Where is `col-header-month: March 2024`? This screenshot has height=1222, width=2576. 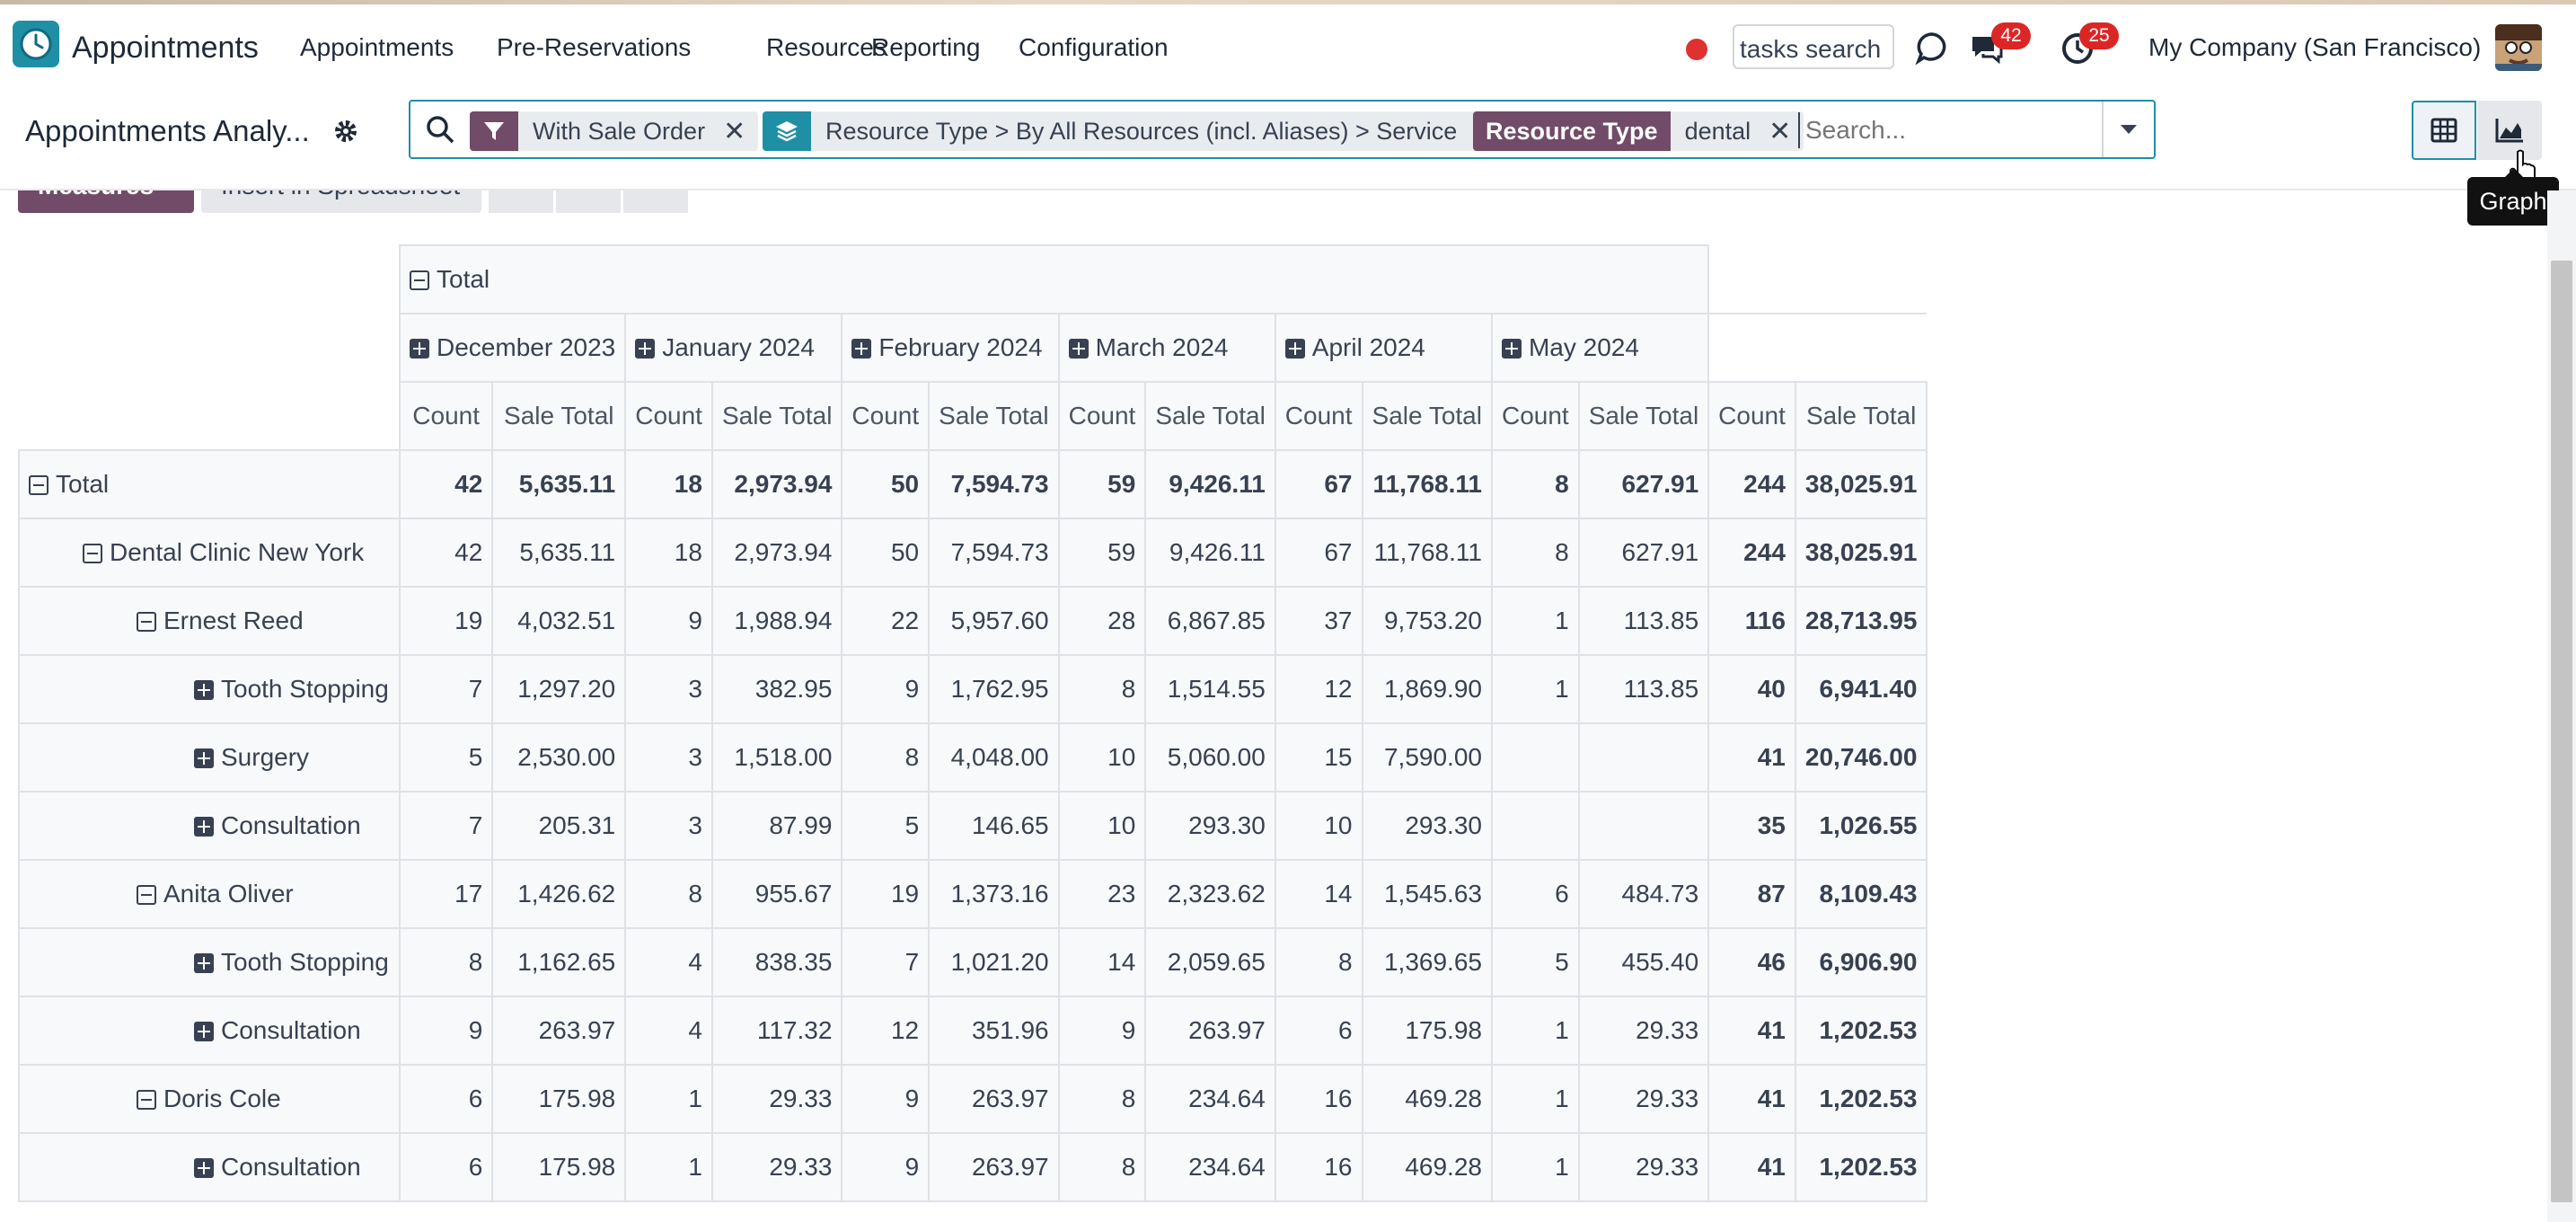 col-header-month: March 2024 is located at coordinates (1166, 348).